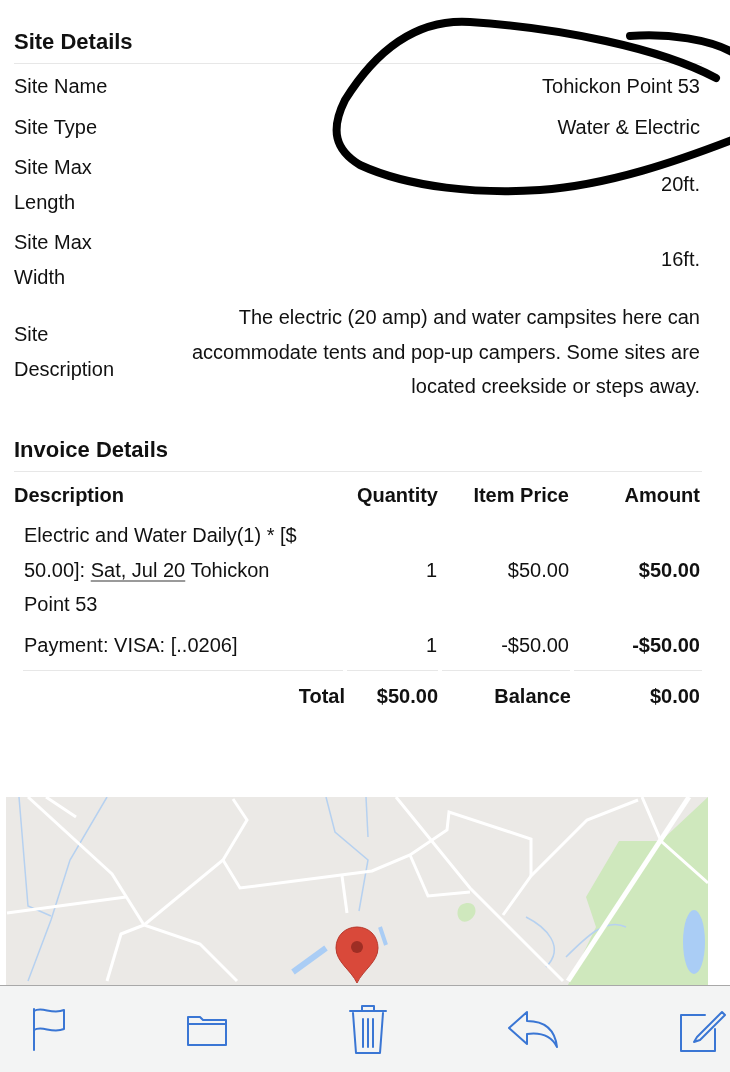 The height and width of the screenshot is (1072, 730). I want to click on map-pin-icon, so click(357, 955).